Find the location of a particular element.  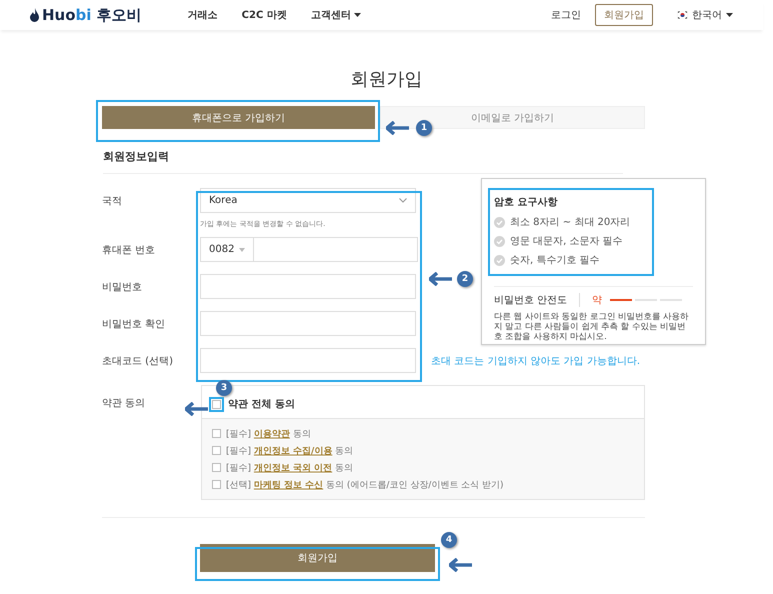

invite-hint: 초대 코드는 기입하지 않아도 가입 가능합니다. is located at coordinates (535, 361).